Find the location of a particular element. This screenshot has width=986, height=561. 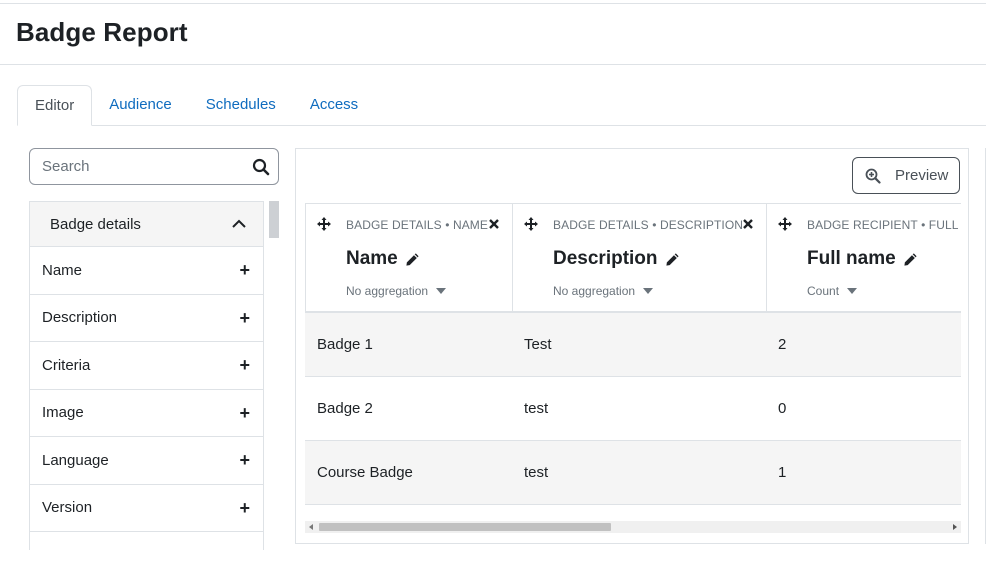

sidebar-item-label: Name is located at coordinates (62, 270).